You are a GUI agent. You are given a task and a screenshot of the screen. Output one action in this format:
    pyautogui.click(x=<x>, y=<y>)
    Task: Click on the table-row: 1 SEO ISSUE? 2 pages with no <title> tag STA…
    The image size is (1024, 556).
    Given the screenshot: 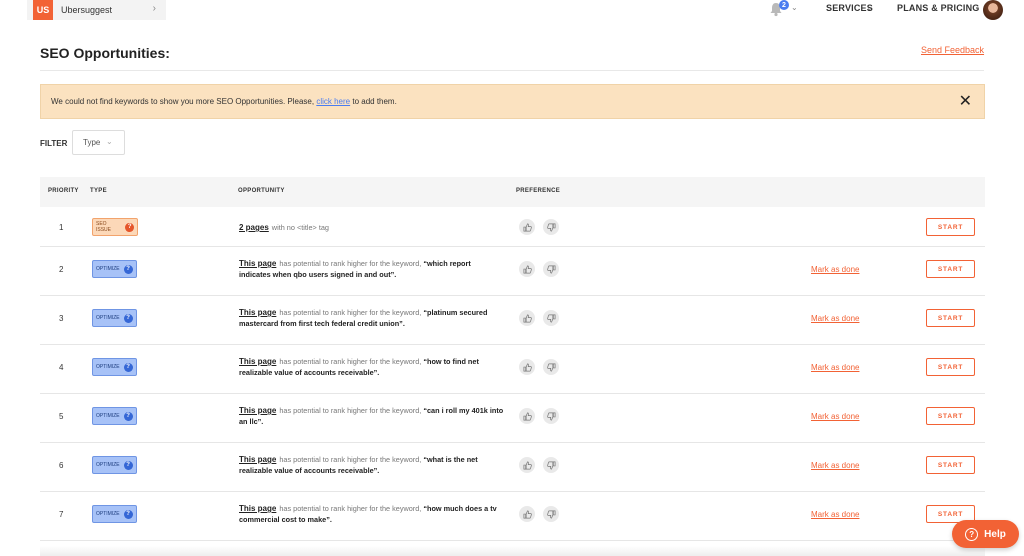 What is the action you would take?
    pyautogui.click(x=512, y=227)
    